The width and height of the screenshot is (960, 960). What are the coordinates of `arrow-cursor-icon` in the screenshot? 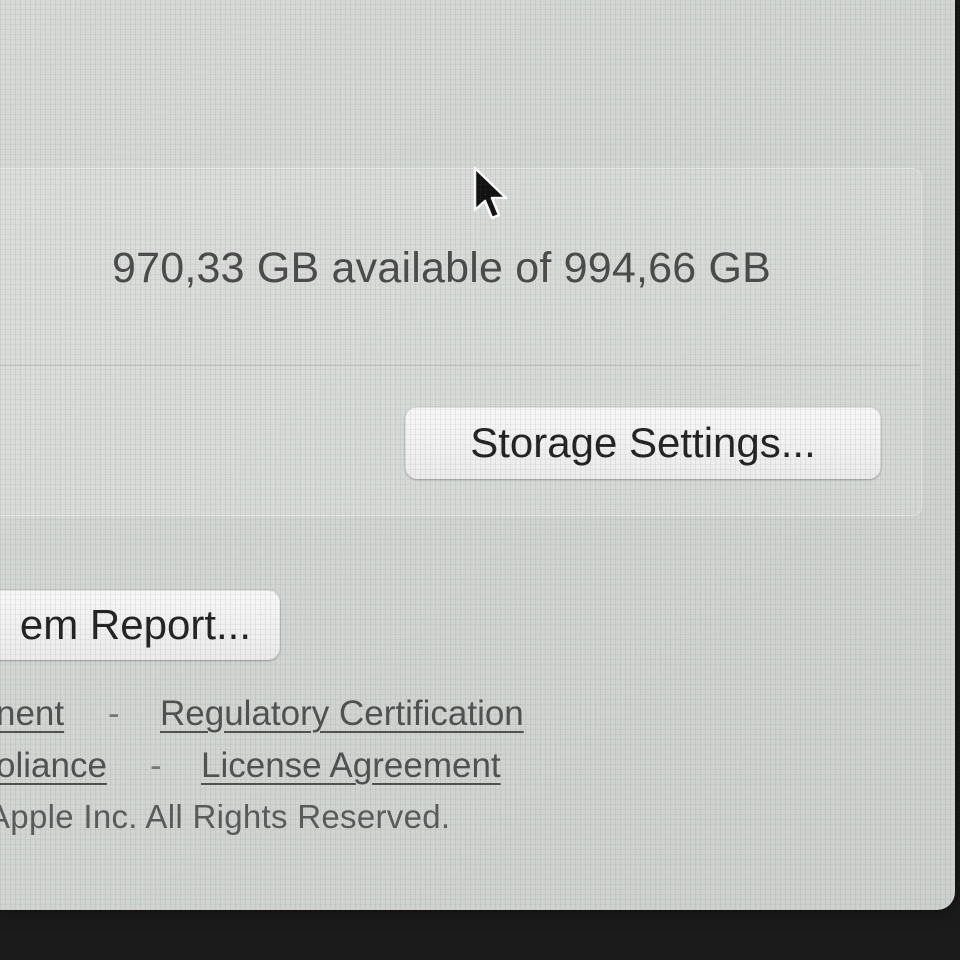 It's located at (490, 193).